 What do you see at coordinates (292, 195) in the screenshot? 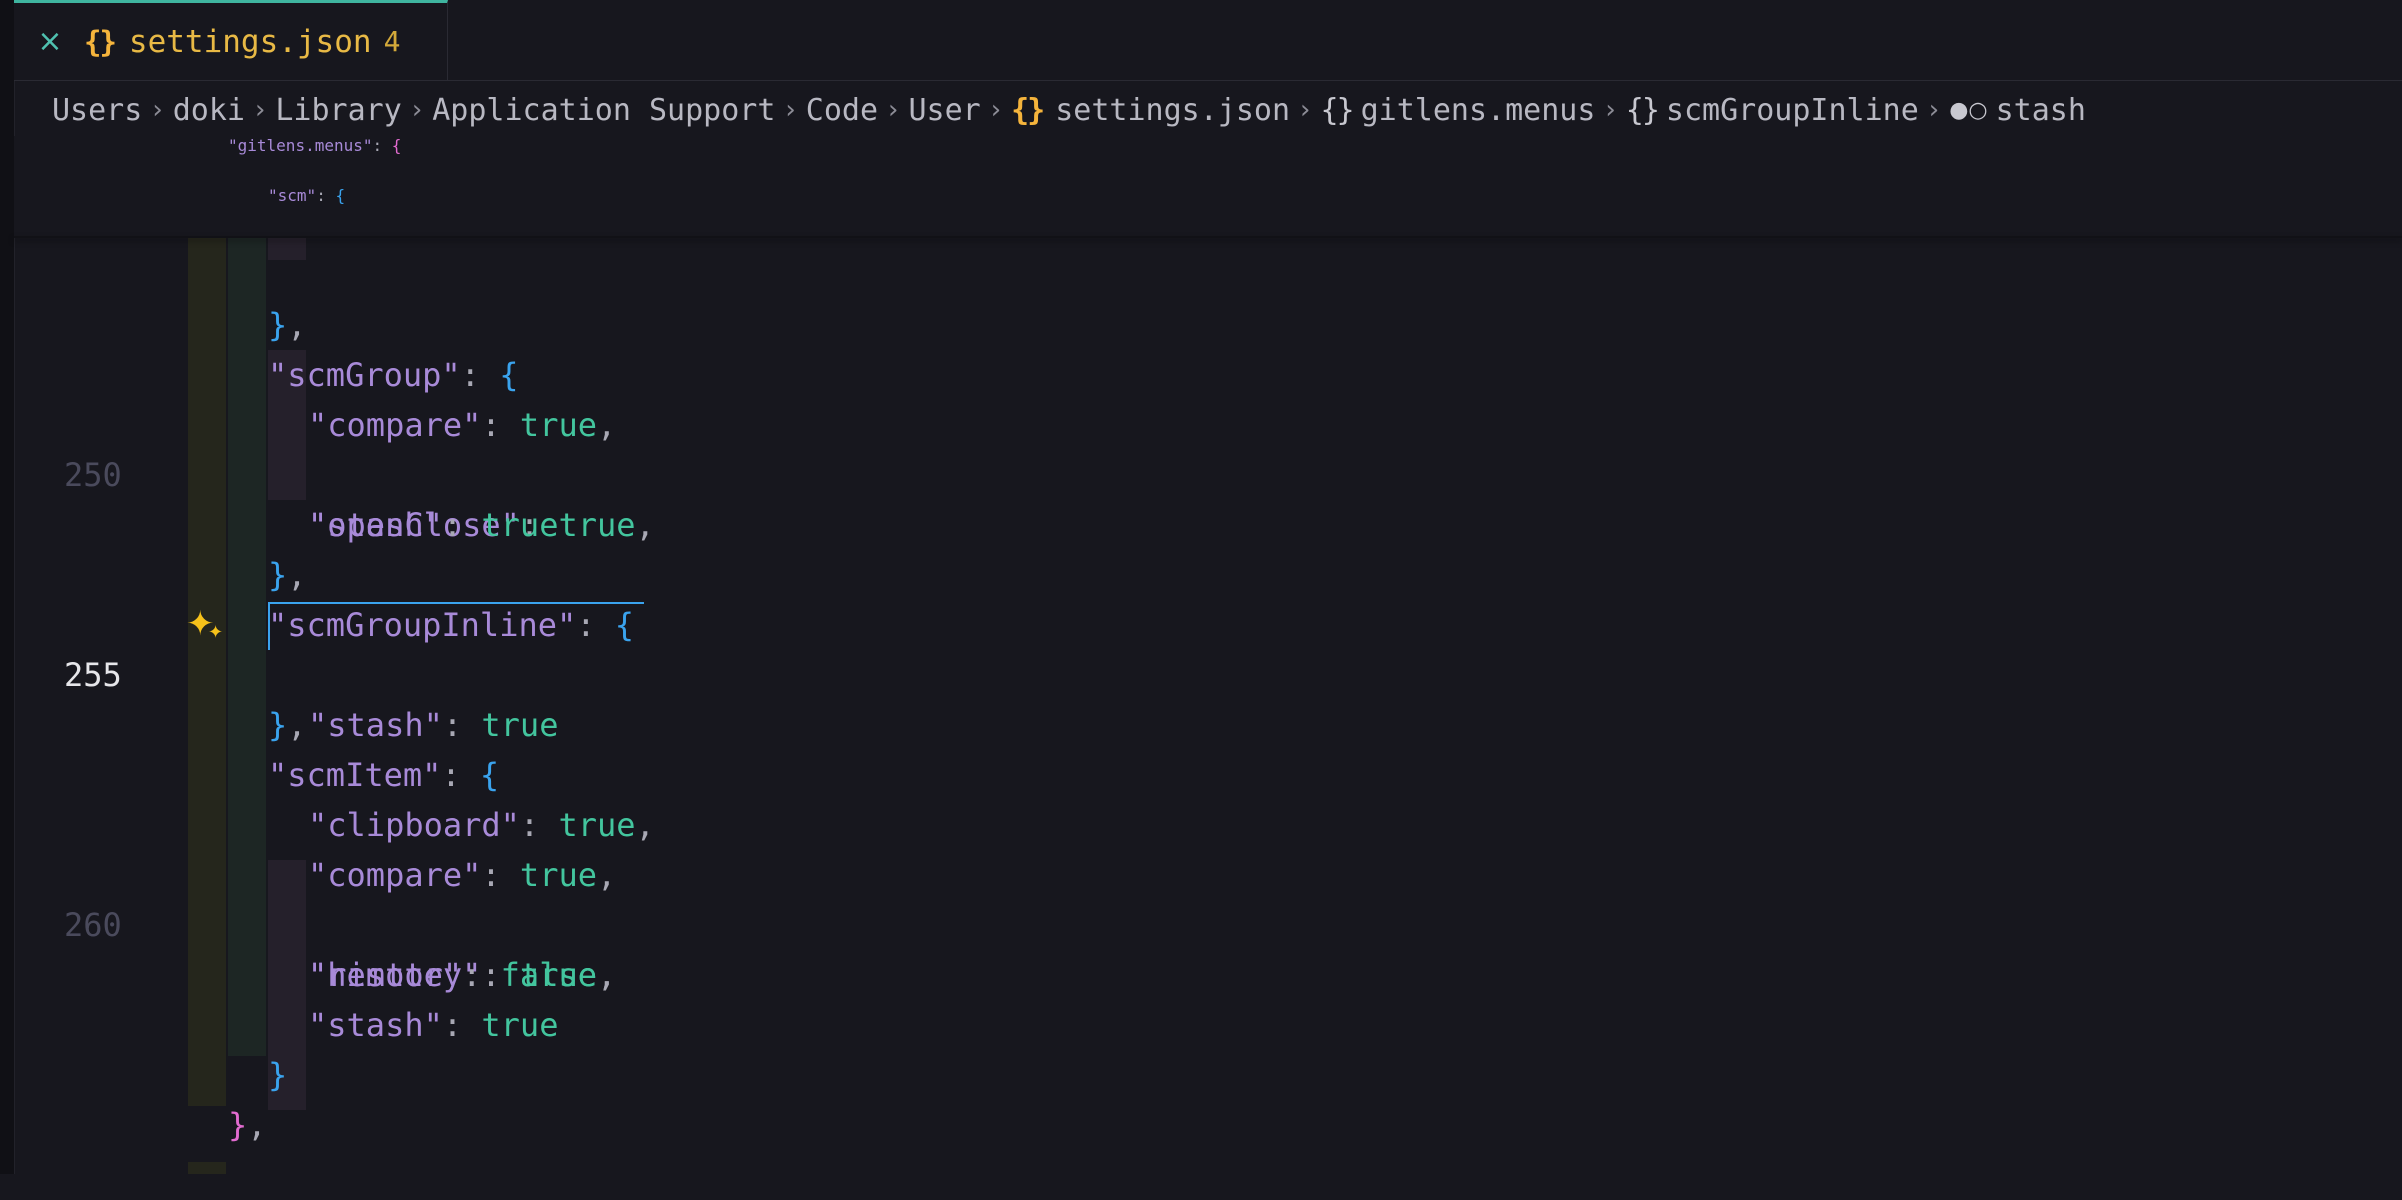
I see `json-key: scm` at bounding box center [292, 195].